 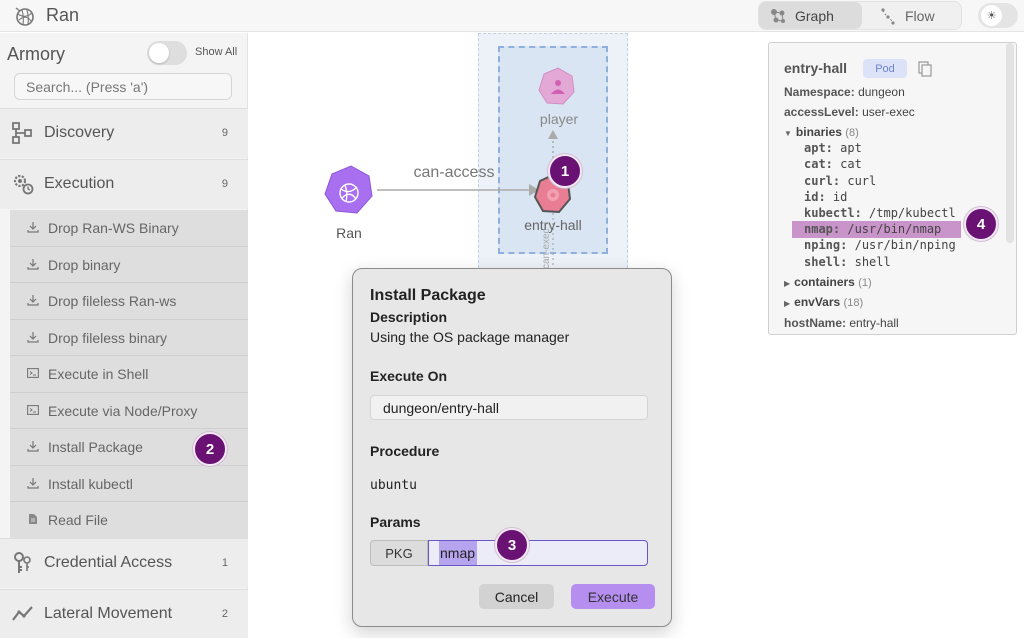 I want to click on armory-item-execute-in-shell: Execute in Shell, so click(x=129, y=374).